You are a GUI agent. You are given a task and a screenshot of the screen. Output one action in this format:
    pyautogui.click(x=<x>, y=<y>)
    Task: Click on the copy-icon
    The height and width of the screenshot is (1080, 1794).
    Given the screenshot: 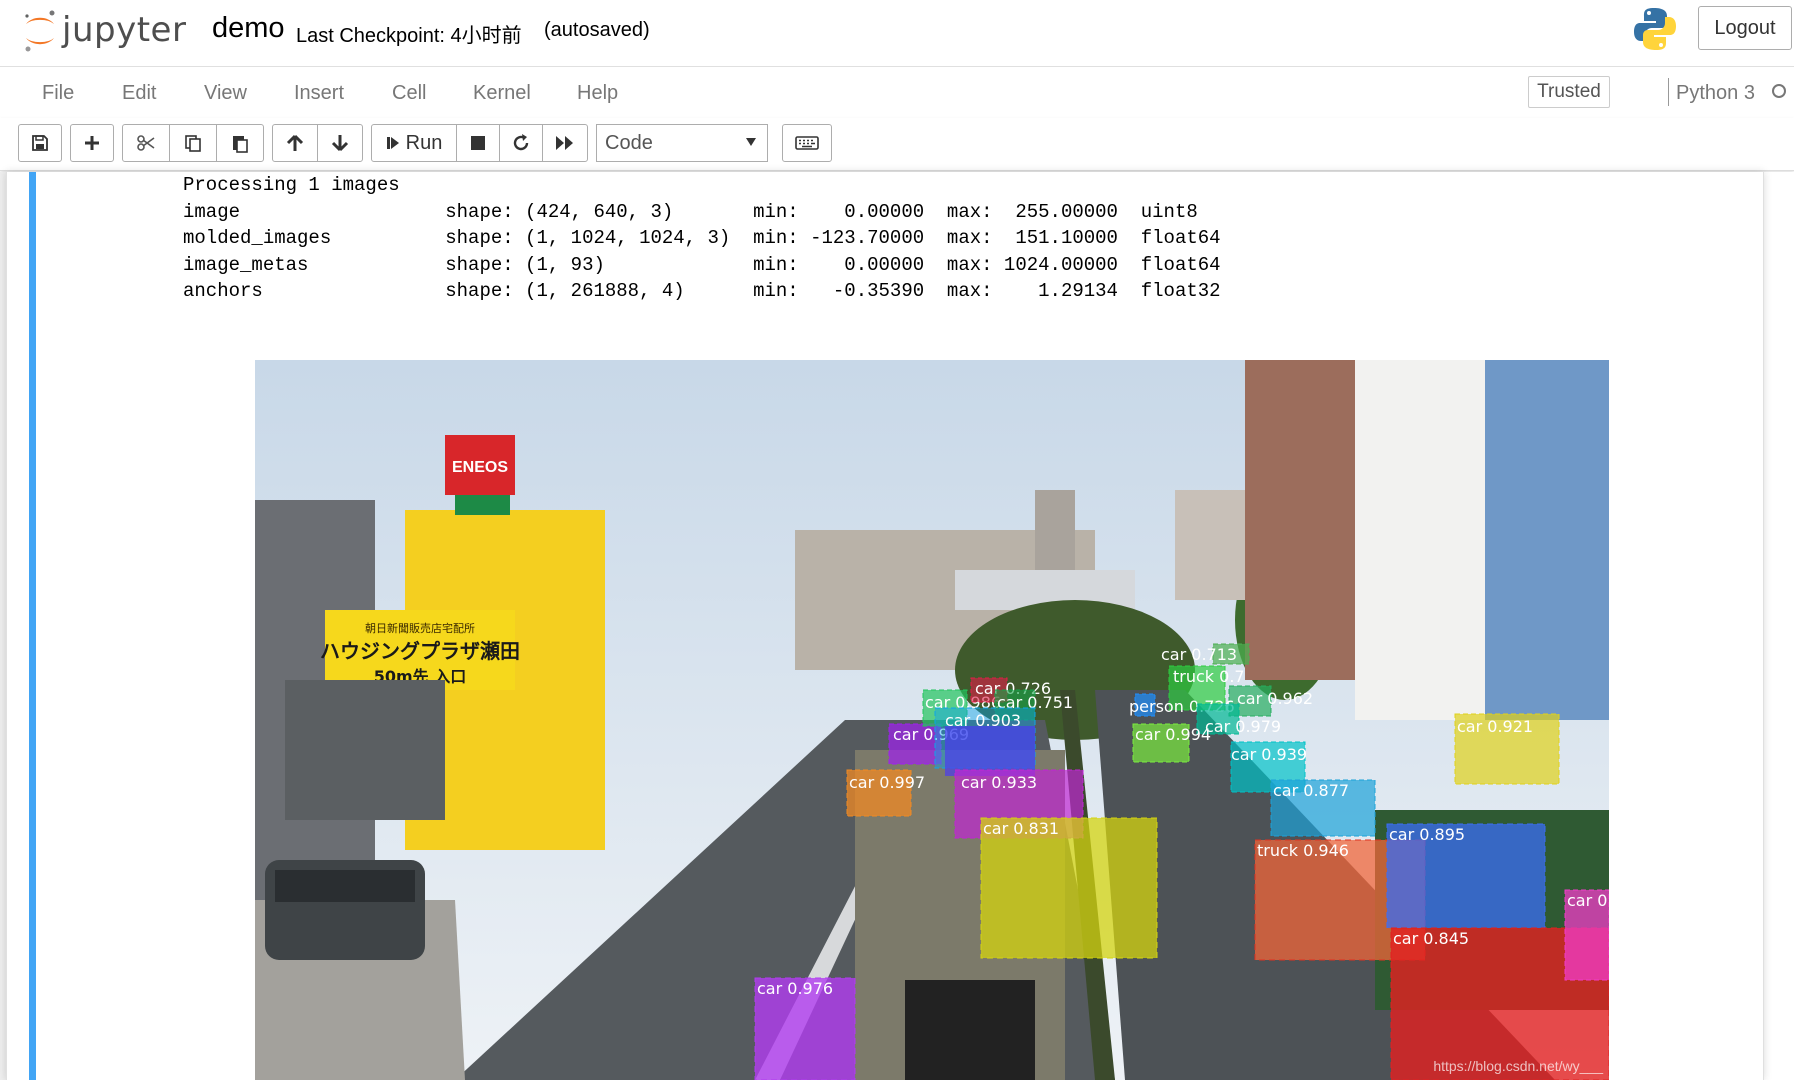 What is the action you would take?
    pyautogui.click(x=193, y=143)
    